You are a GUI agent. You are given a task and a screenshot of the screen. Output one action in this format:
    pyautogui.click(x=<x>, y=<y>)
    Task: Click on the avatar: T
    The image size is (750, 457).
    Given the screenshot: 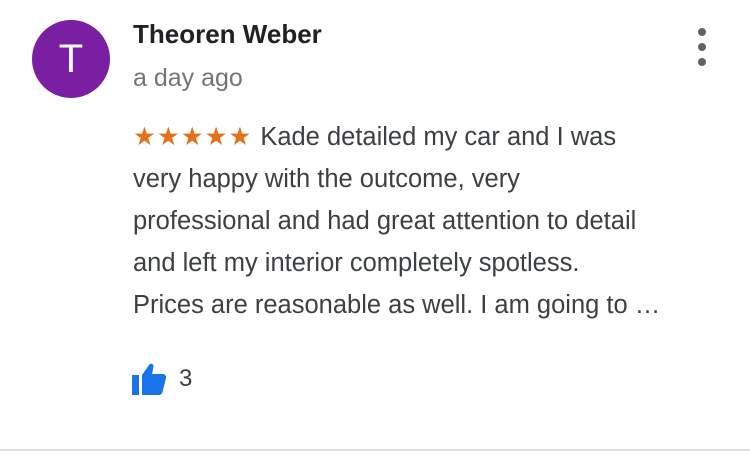 What is the action you would take?
    pyautogui.click(x=71, y=59)
    